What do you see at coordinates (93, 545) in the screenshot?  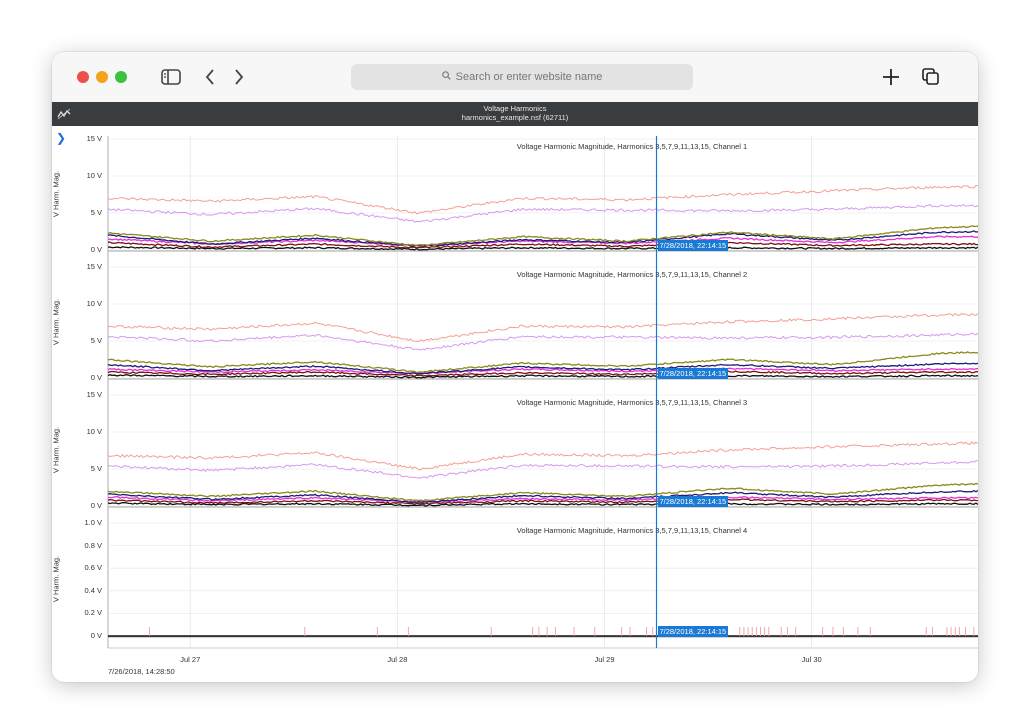 I see `y-tick-label: 0.8 V` at bounding box center [93, 545].